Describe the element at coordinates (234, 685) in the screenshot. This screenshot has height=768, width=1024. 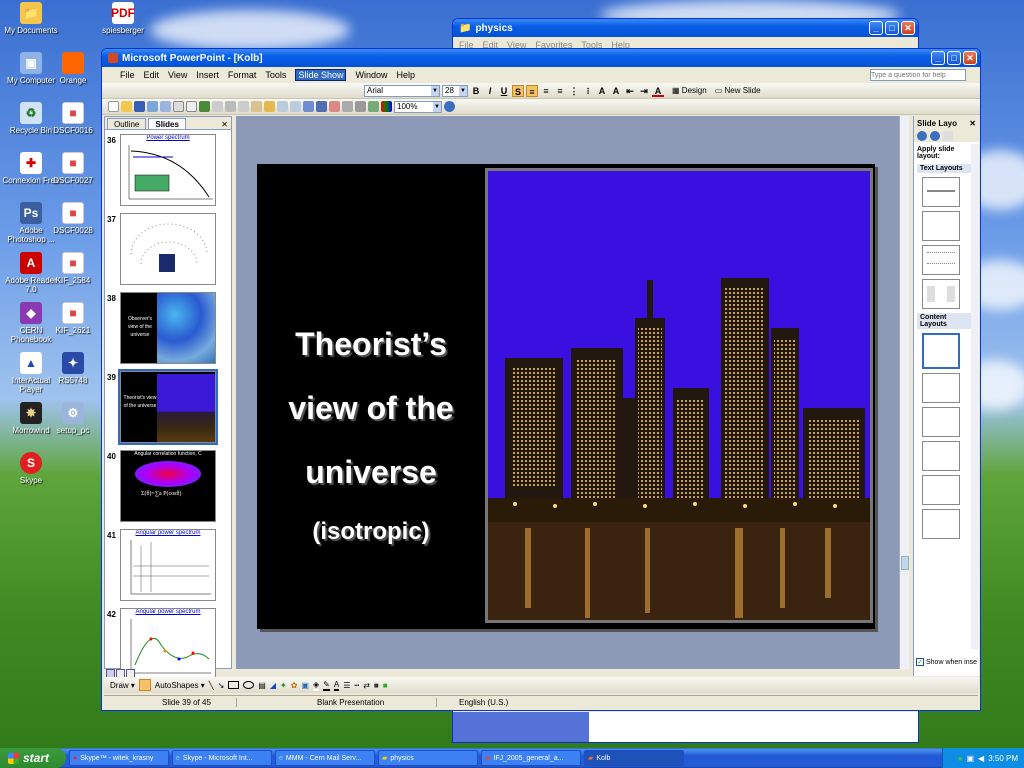
I see `rectangle-icon` at that location.